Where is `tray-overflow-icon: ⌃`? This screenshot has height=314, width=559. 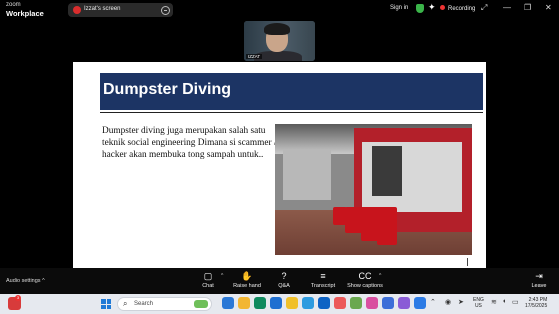
tray-overflow-icon: ⌃ is located at coordinates (433, 302).